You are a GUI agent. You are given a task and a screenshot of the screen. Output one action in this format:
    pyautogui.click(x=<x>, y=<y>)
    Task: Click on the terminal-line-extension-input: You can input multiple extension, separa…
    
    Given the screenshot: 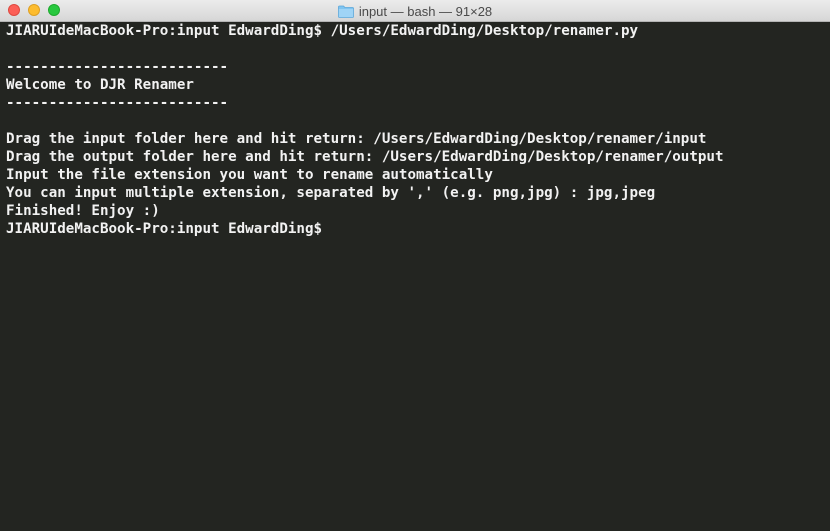 What is the action you would take?
    pyautogui.click(x=331, y=193)
    